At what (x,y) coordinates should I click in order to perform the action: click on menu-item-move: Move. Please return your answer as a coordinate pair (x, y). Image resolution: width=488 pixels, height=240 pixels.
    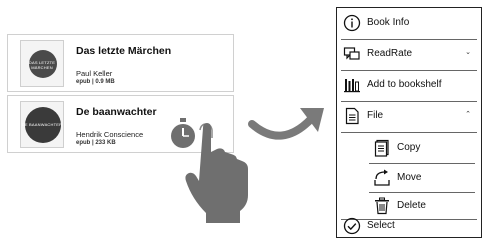
    Looking at the image, I should click on (409, 178).